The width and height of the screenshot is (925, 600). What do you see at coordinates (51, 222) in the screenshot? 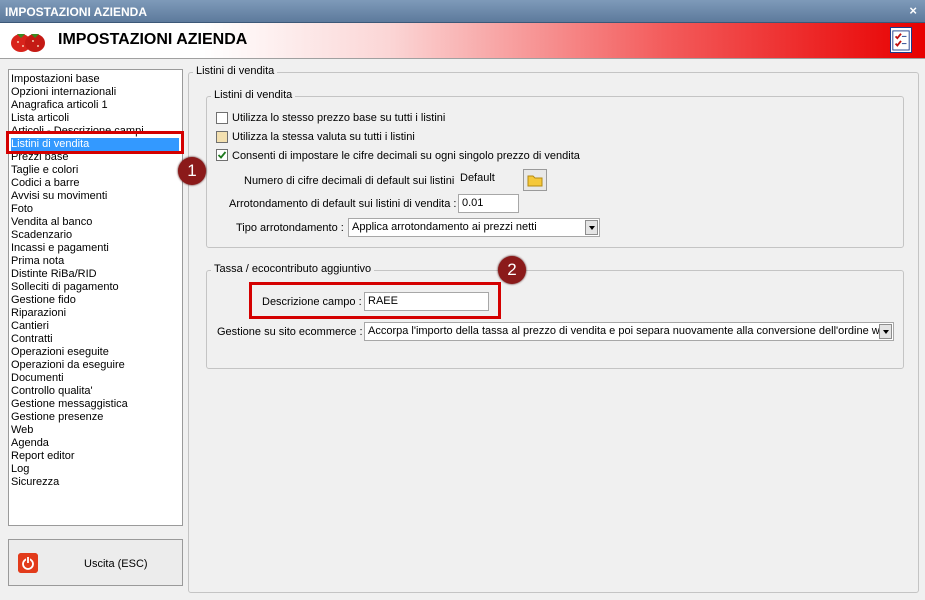
I see `sidebar-item: Vendita al banco` at bounding box center [51, 222].